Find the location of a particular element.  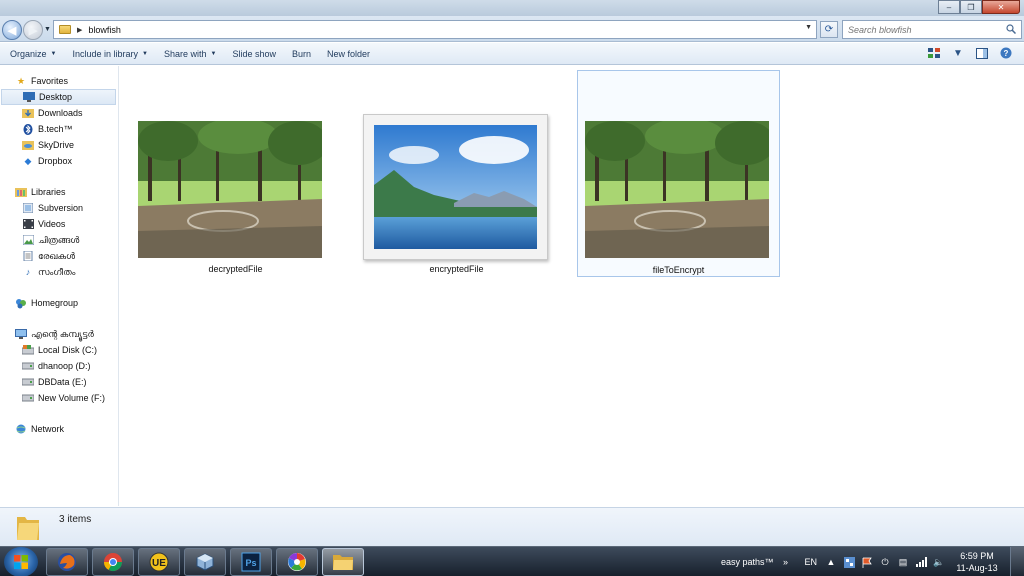

sidebar-item-pictures: ചിത്രങ്ങൾ is located at coordinates (59, 240).